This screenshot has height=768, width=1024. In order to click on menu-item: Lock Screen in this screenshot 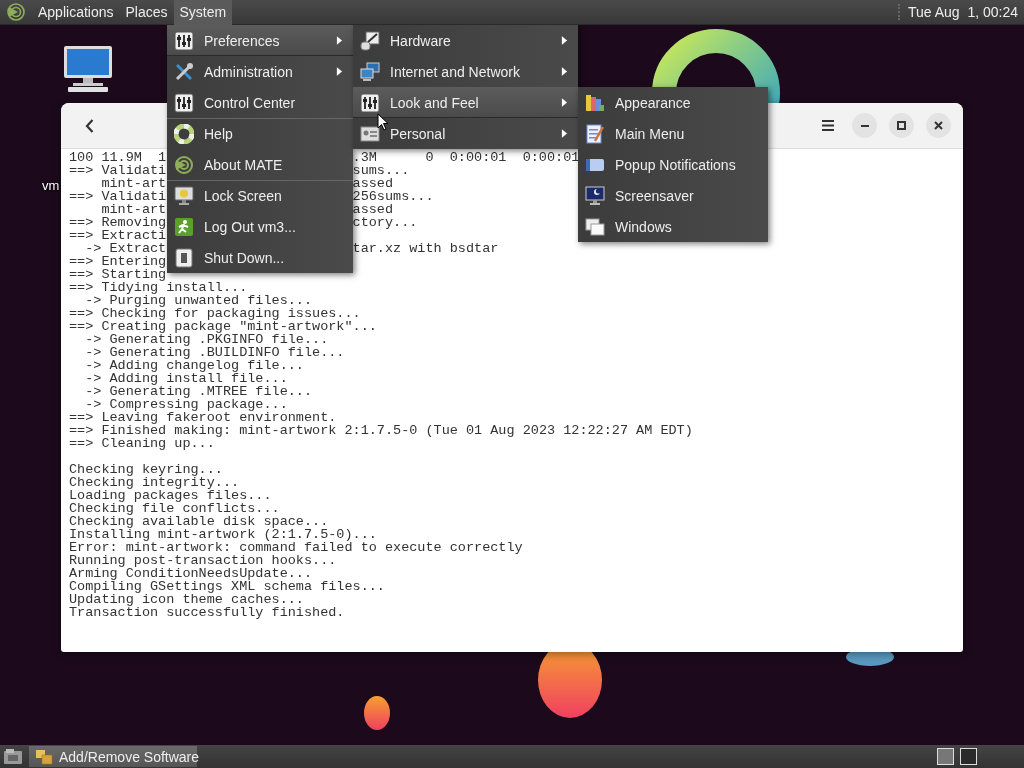, I will do `click(260, 195)`.